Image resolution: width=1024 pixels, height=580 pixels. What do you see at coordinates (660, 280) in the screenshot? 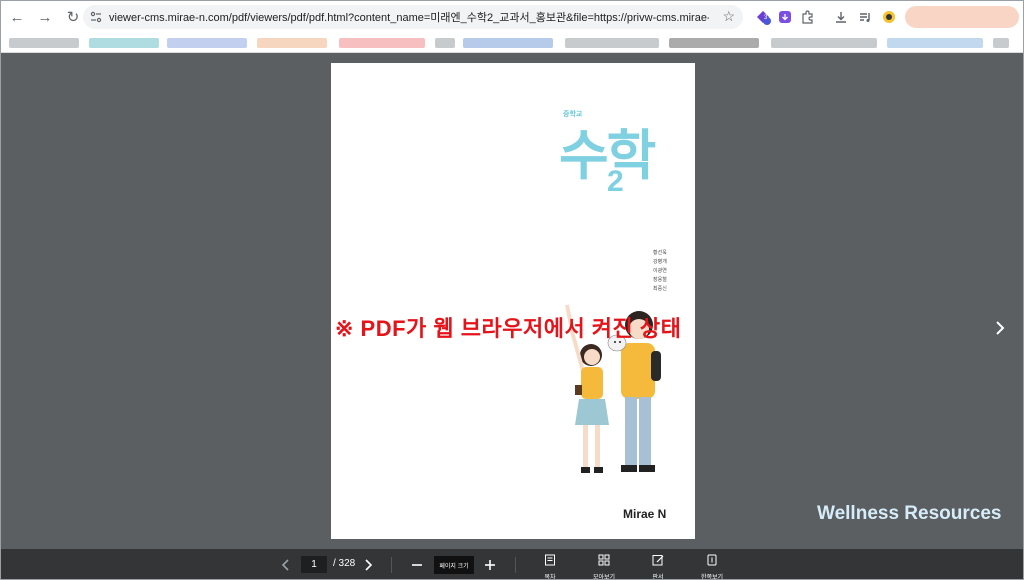
I see `author-name: 장응철` at bounding box center [660, 280].